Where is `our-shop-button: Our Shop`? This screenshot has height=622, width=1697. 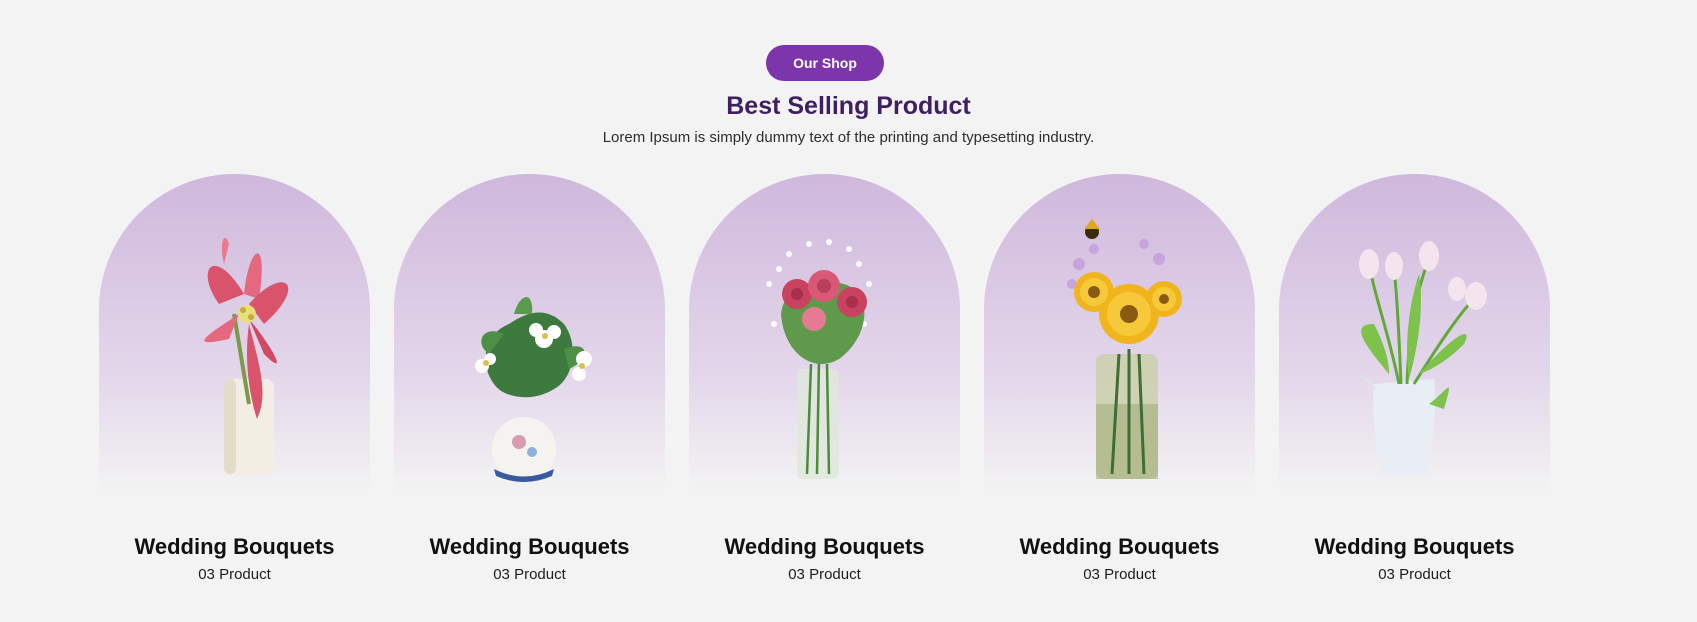 our-shop-button: Our Shop is located at coordinates (825, 63).